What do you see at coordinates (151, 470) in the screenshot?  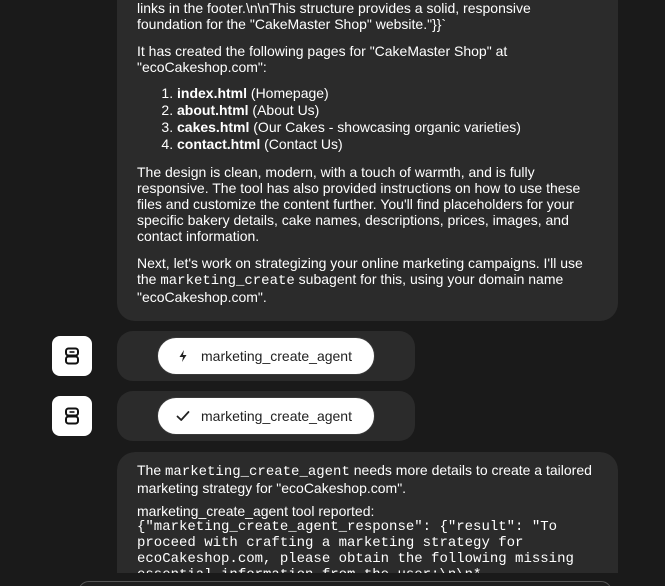 I see `intro-text: The` at bounding box center [151, 470].